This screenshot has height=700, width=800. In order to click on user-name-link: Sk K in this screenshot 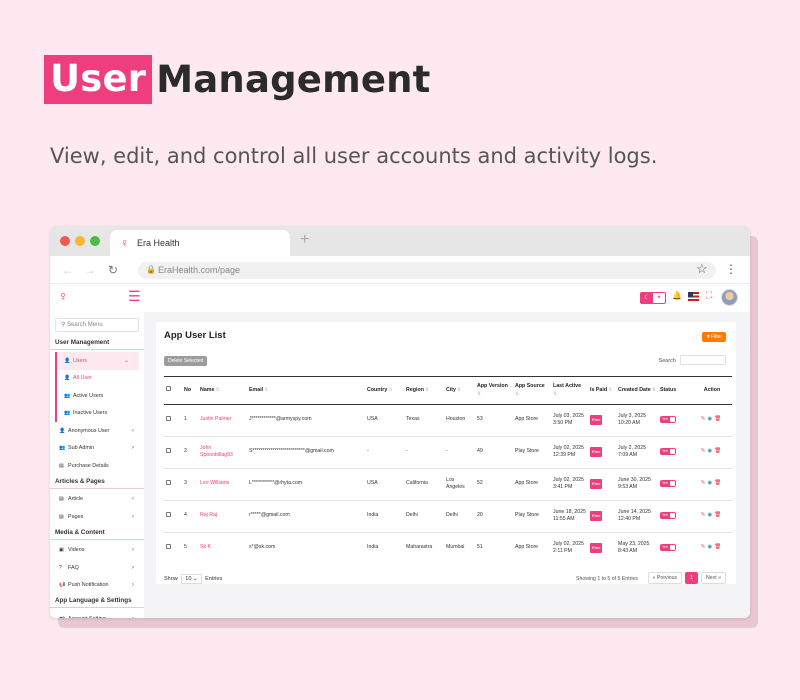, I will do `click(205, 547)`.